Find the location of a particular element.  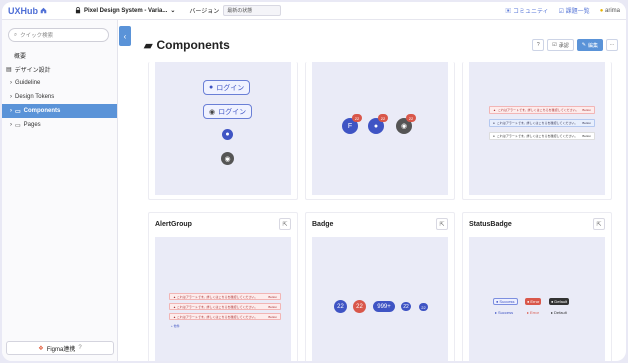

component-card-button: ● ログイン ◉ ログイン ● ◉ is located at coordinates (223, 131).